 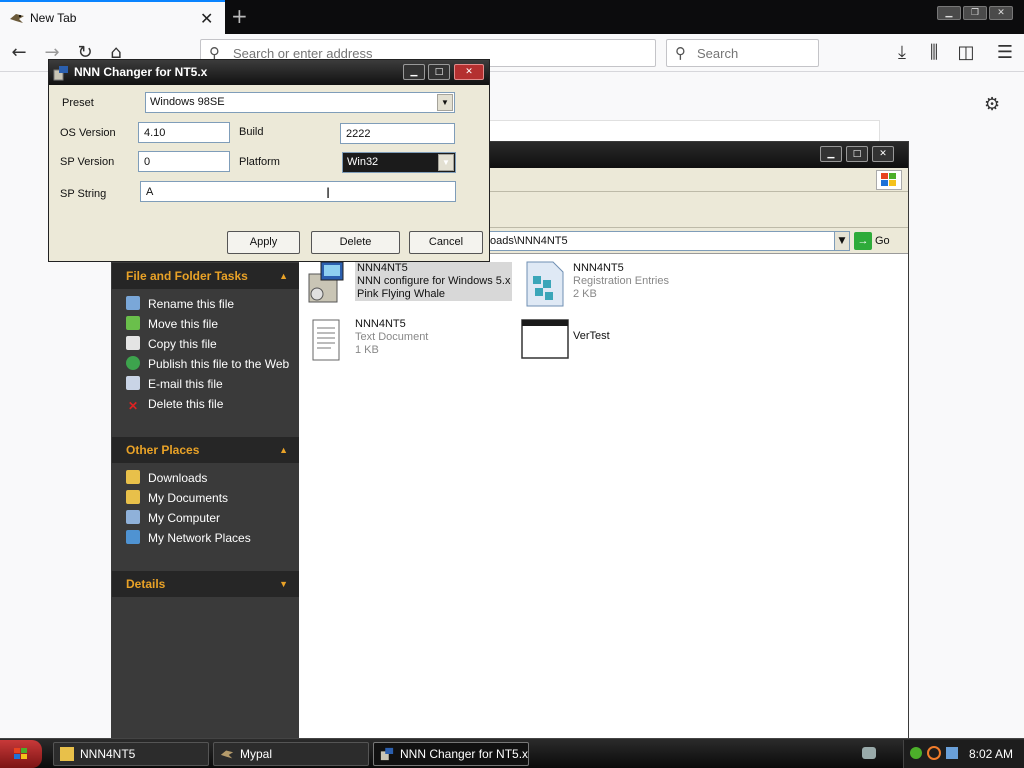 I want to click on rename-icon, so click(x=133, y=303).